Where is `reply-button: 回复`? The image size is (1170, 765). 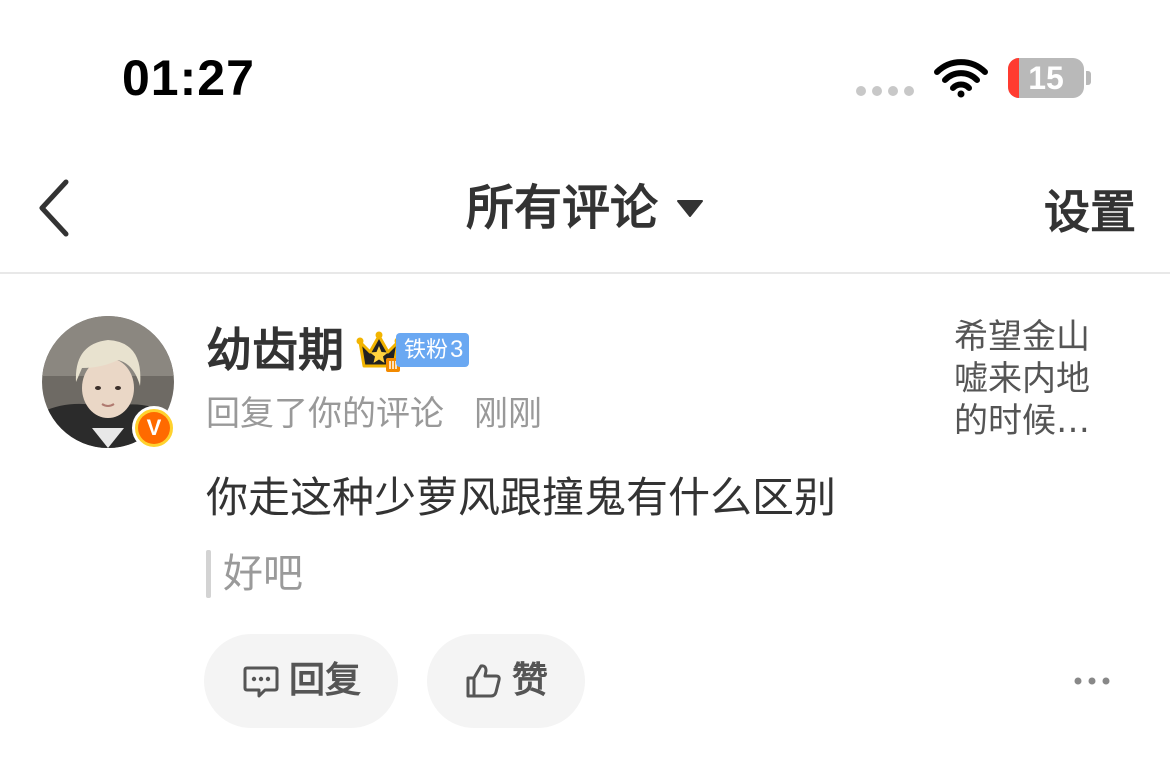
reply-button: 回复 is located at coordinates (301, 681).